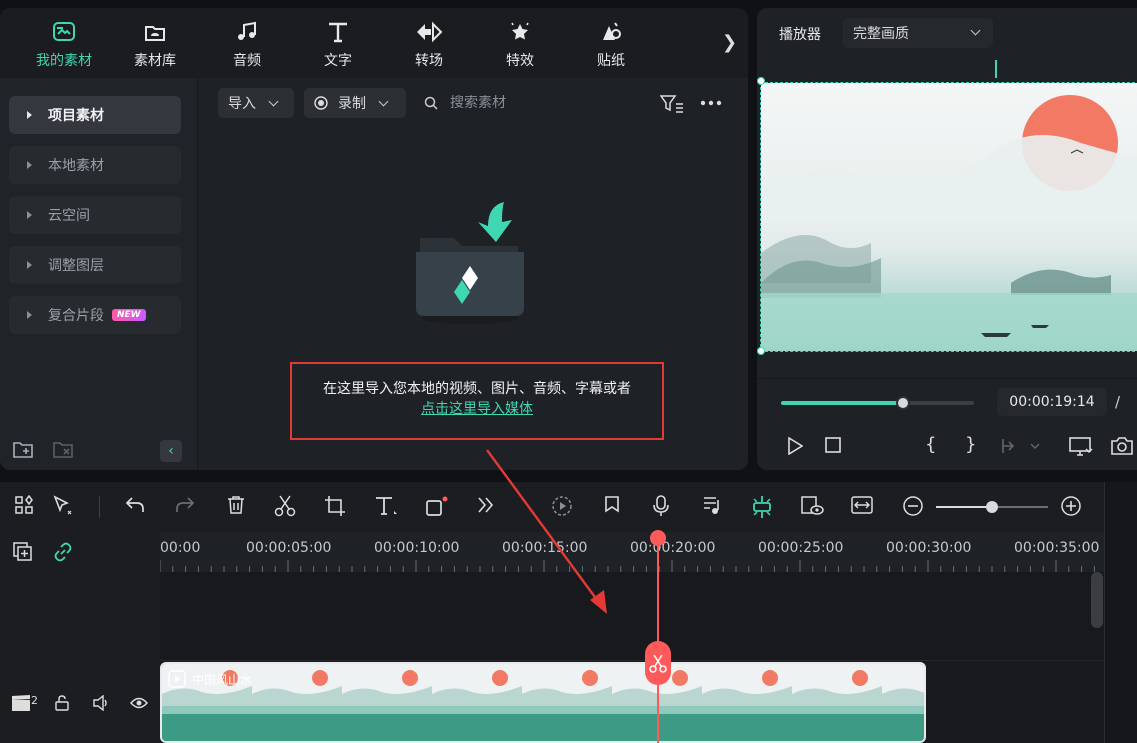 Image resolution: width=1137 pixels, height=743 pixels. What do you see at coordinates (63, 552) in the screenshot?
I see `link-icon` at bounding box center [63, 552].